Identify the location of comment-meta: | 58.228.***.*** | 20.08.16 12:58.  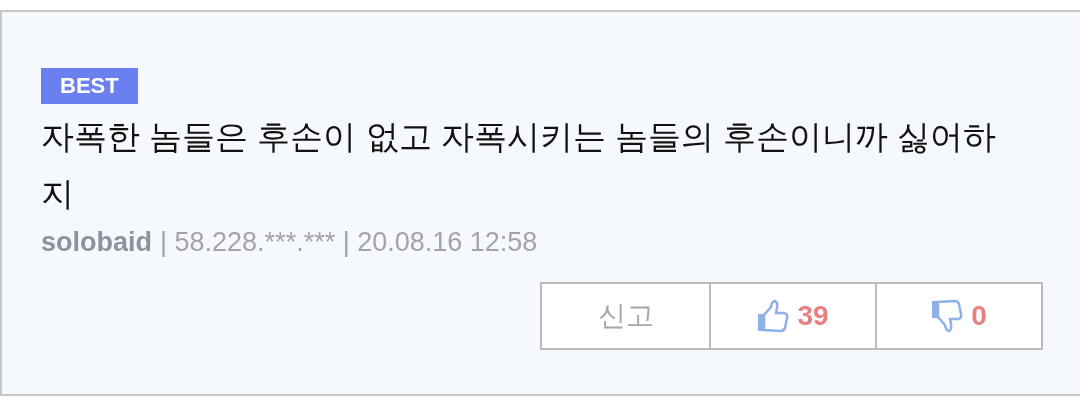
(349, 242).